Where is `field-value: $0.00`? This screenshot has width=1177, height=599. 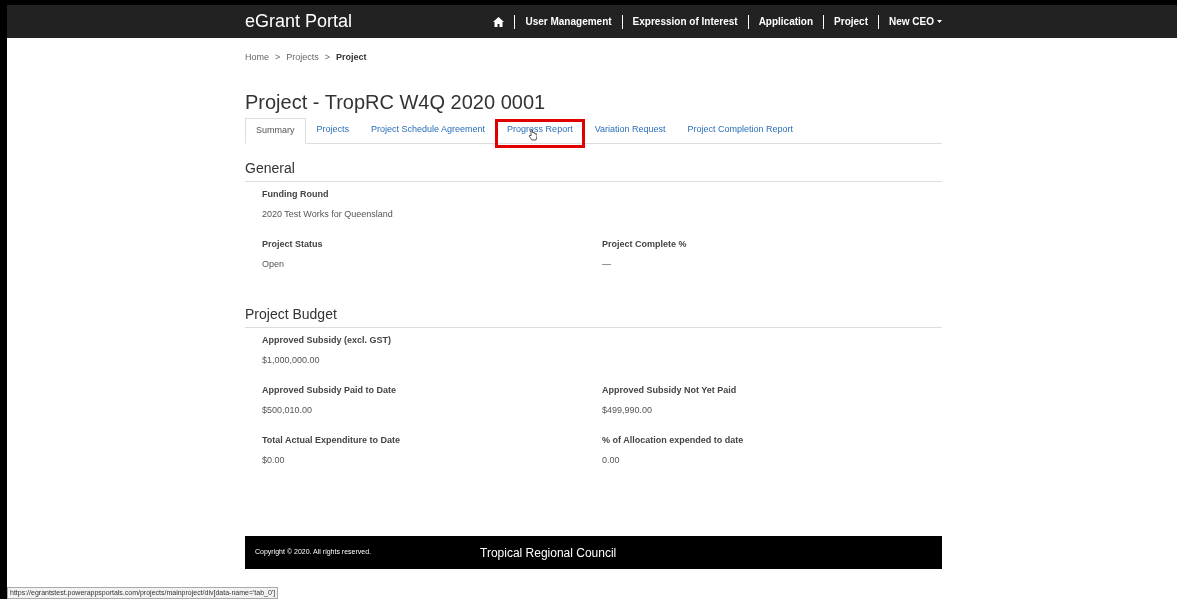
field-value: $0.00 is located at coordinates (274, 460).